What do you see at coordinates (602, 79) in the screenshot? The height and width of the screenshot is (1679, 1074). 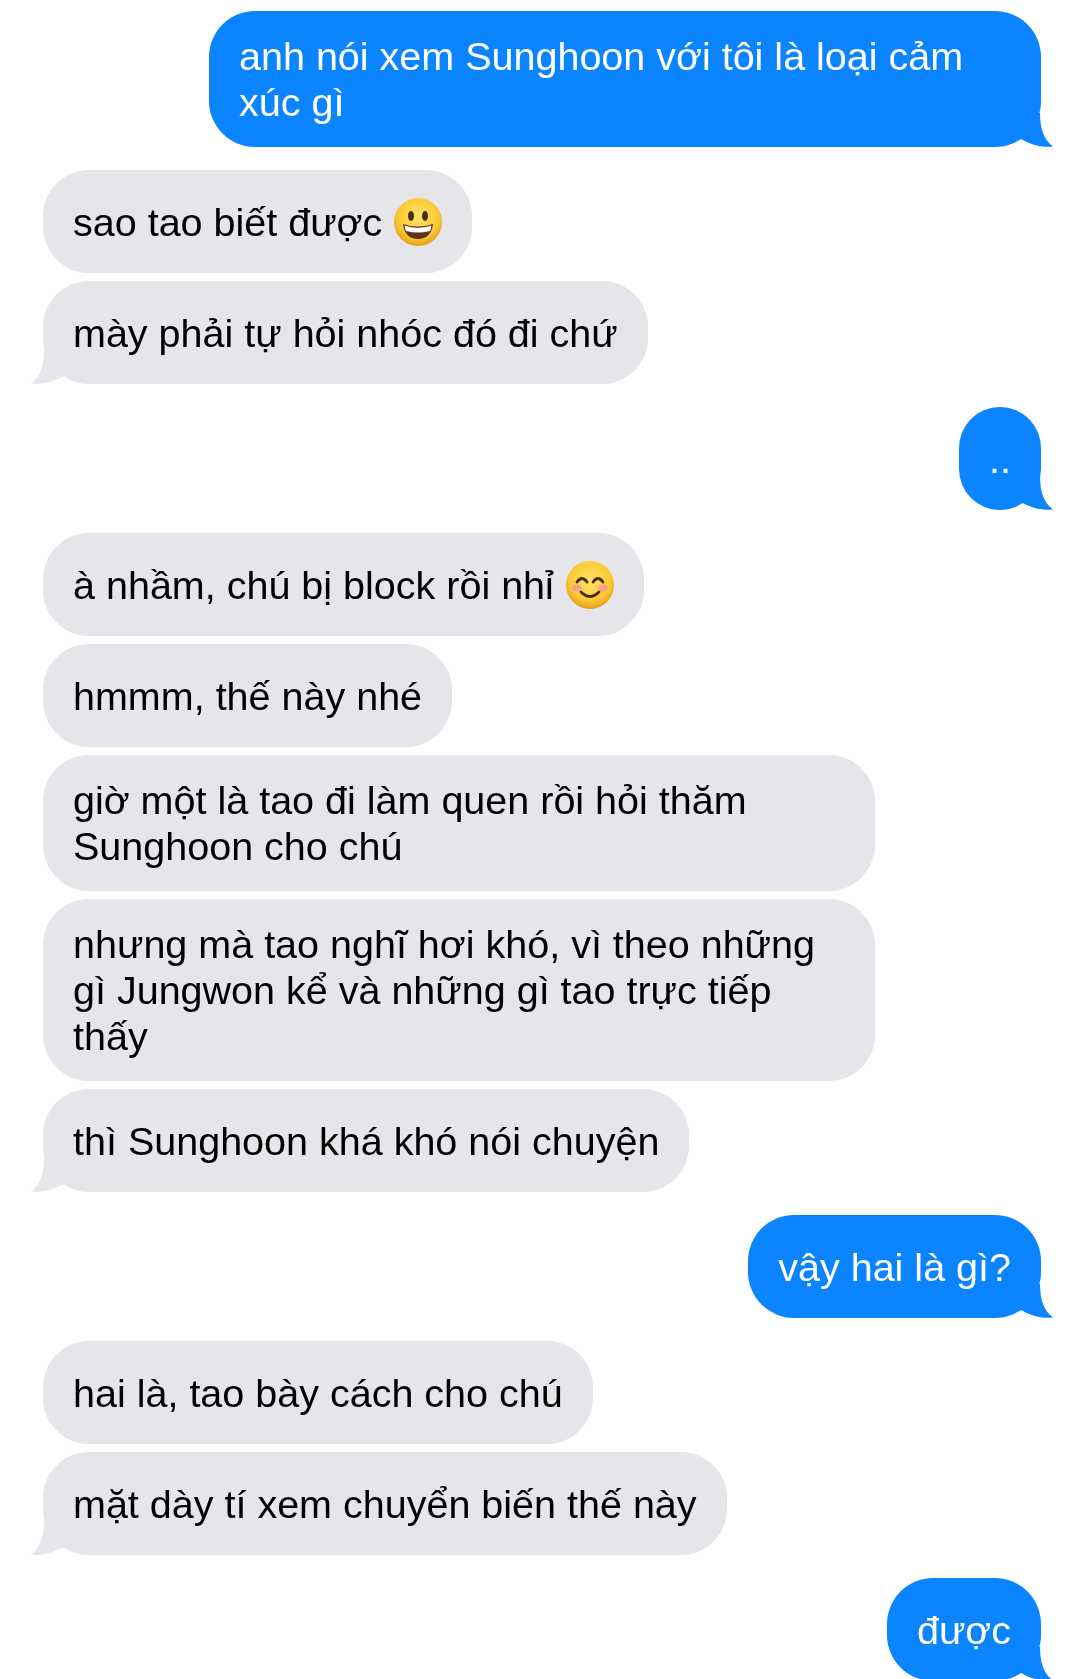 I see `message-text: anh nói xem Sunghoon với tôi là loại cảm xúc gì` at bounding box center [602, 79].